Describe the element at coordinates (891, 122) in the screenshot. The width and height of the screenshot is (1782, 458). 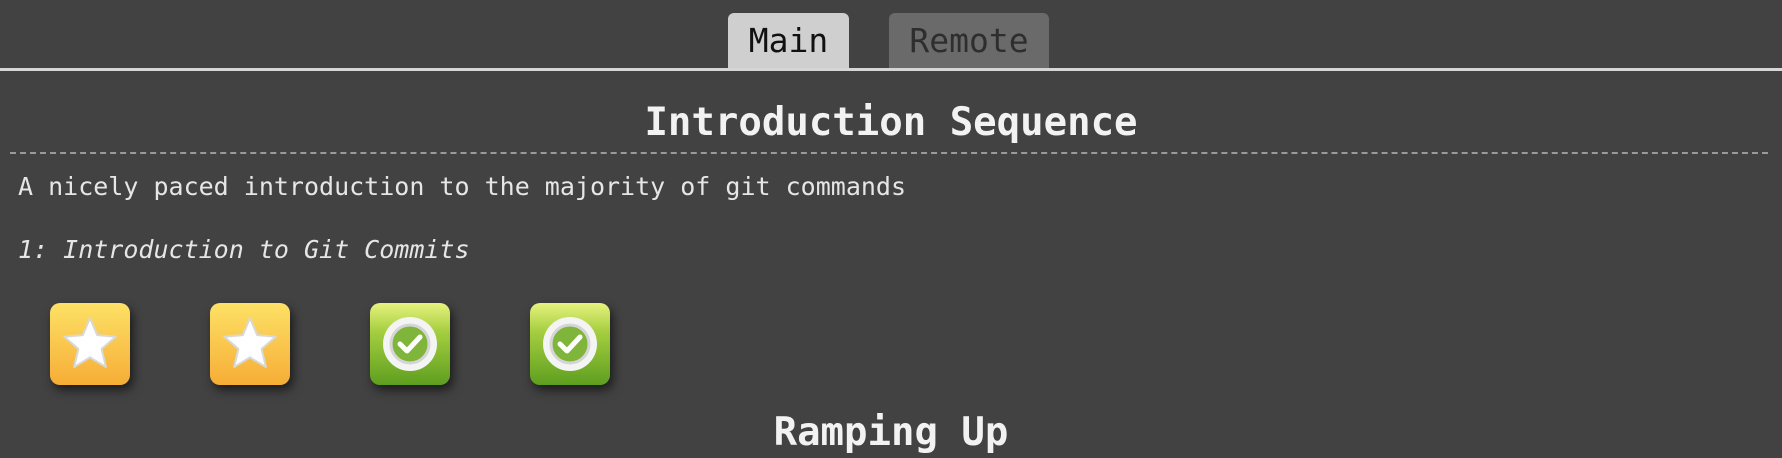
I see `sequence-title: Introduction Sequence` at that location.